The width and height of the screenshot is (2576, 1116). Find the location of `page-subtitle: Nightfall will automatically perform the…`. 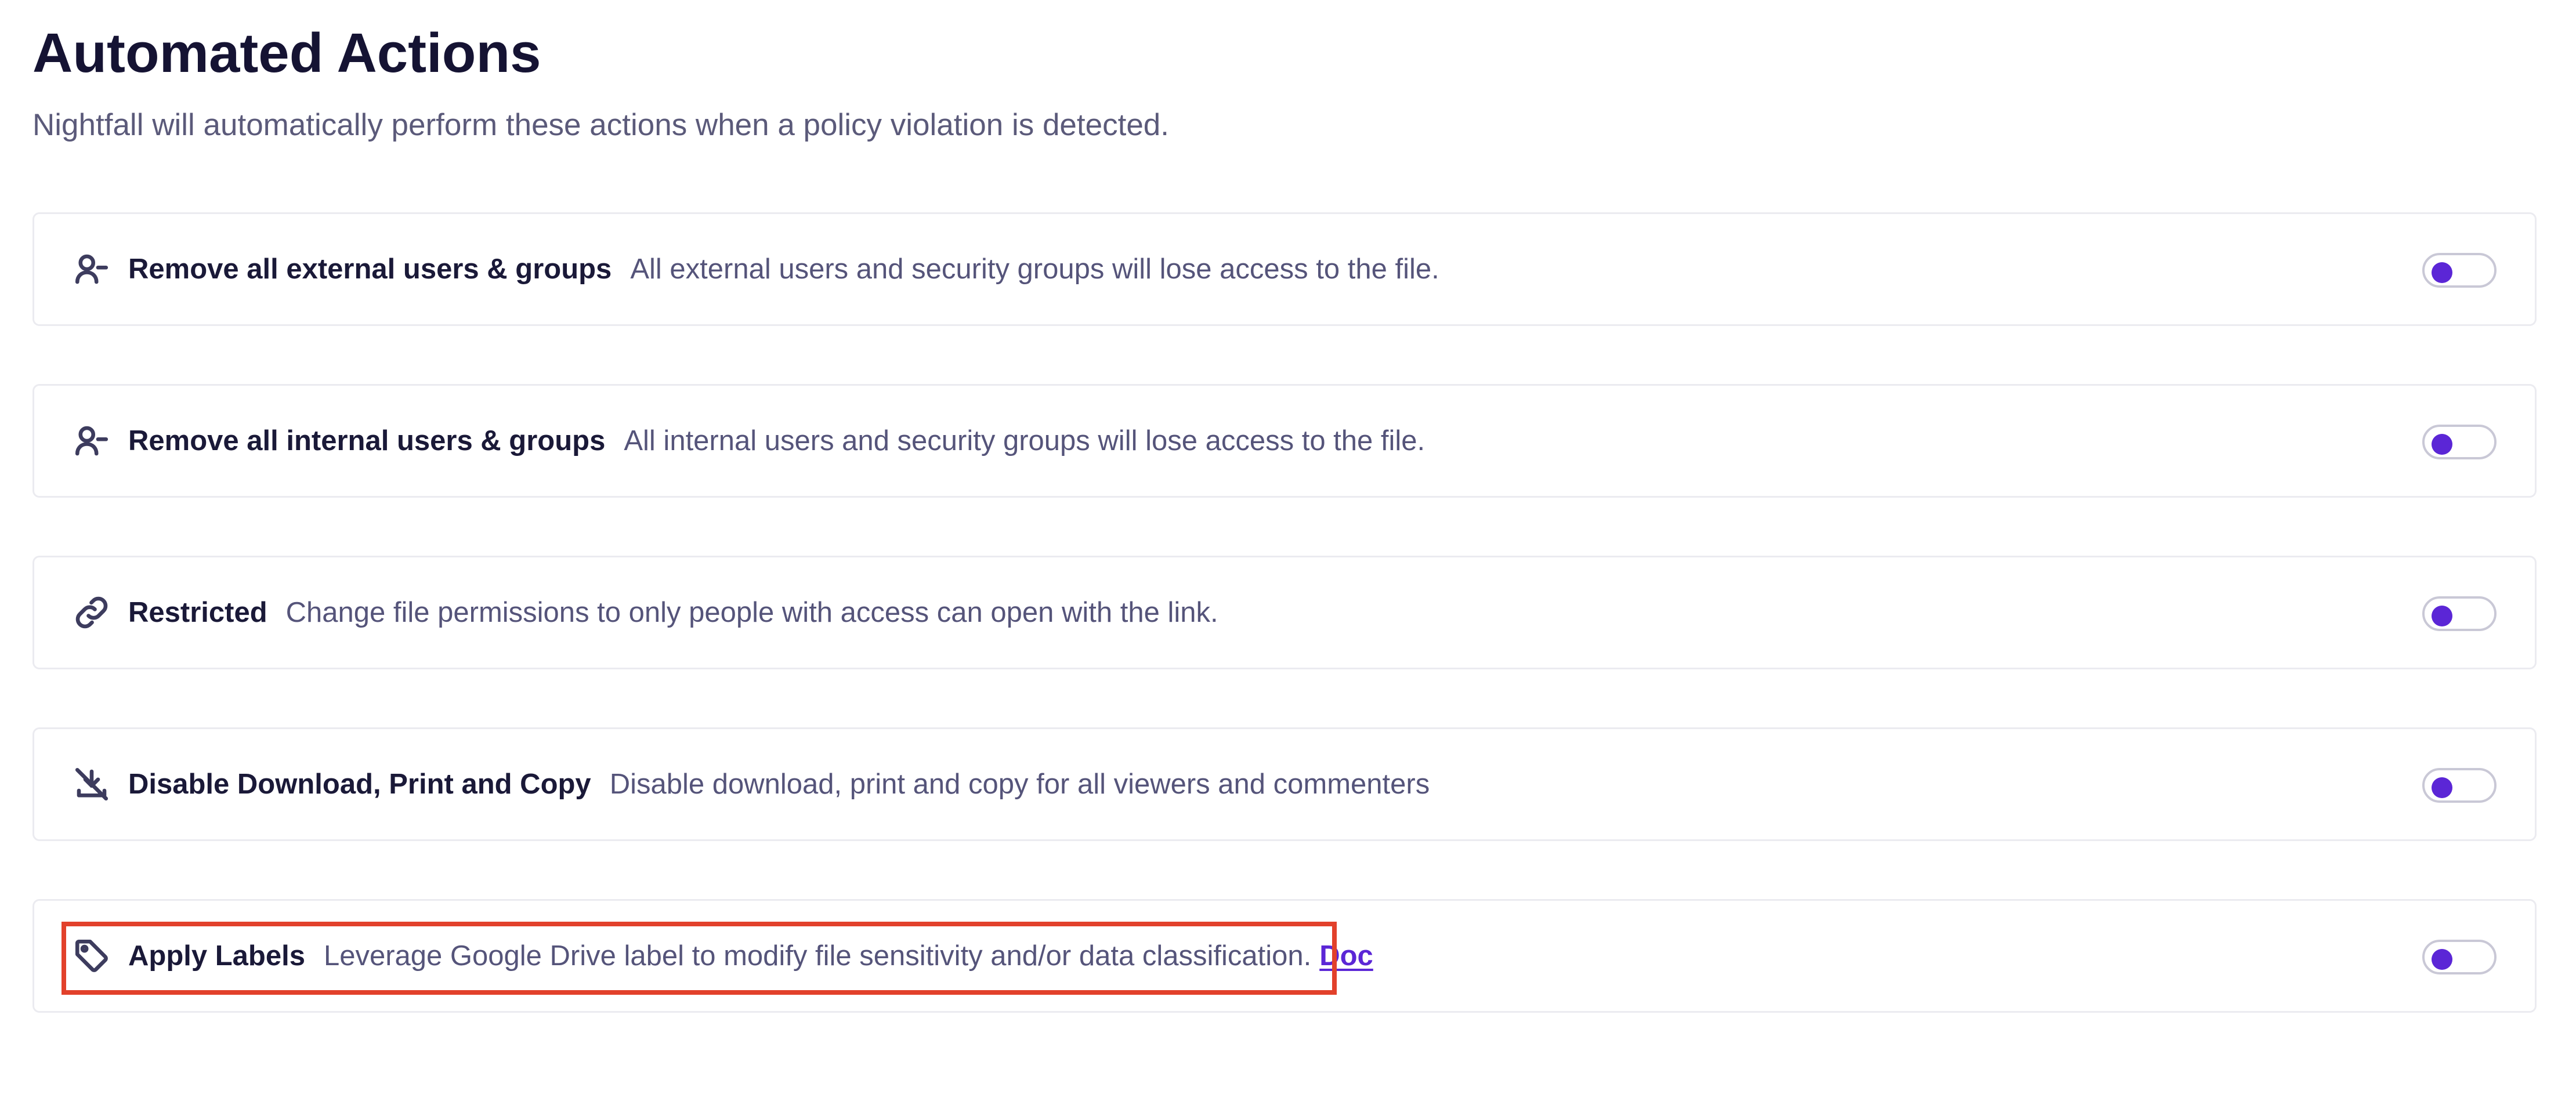

page-subtitle: Nightfall will automatically perform the… is located at coordinates (601, 125).